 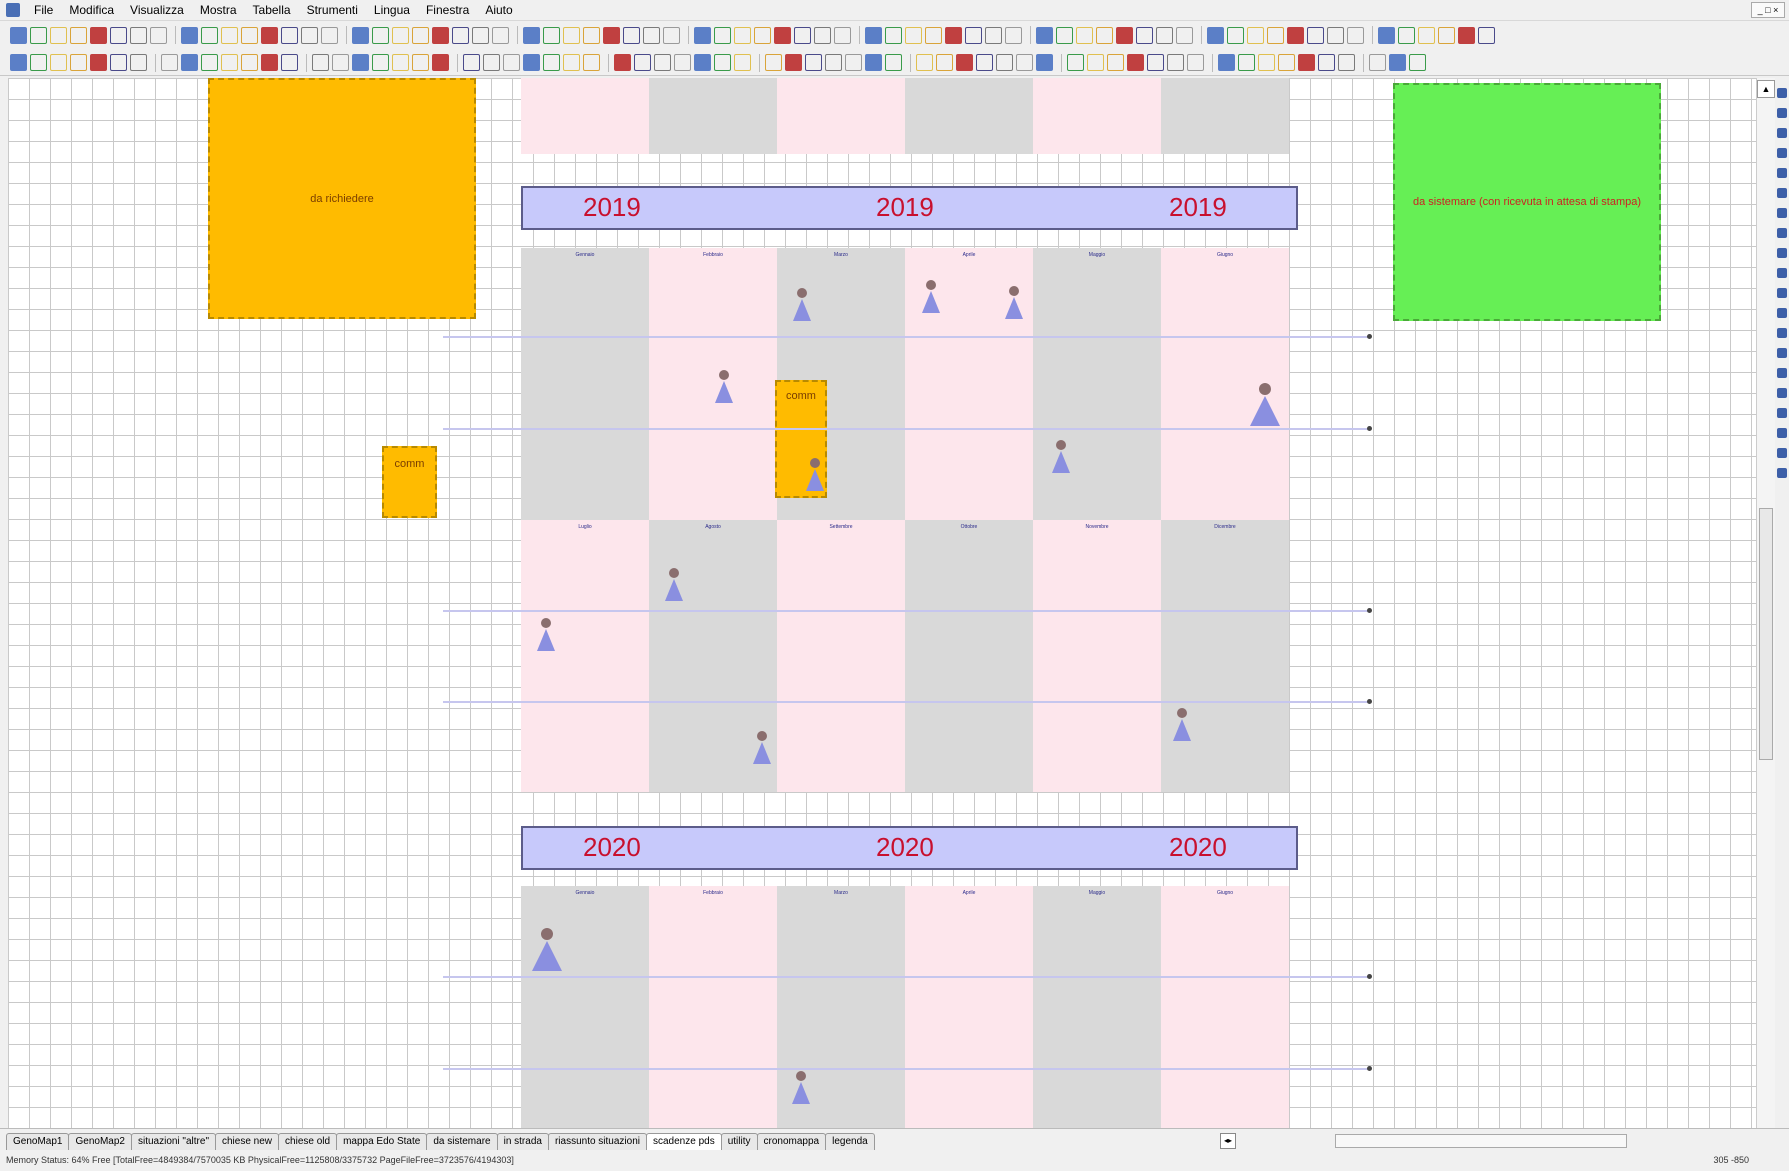 I want to click on sheet-tab: legenda, so click(x=850, y=1141).